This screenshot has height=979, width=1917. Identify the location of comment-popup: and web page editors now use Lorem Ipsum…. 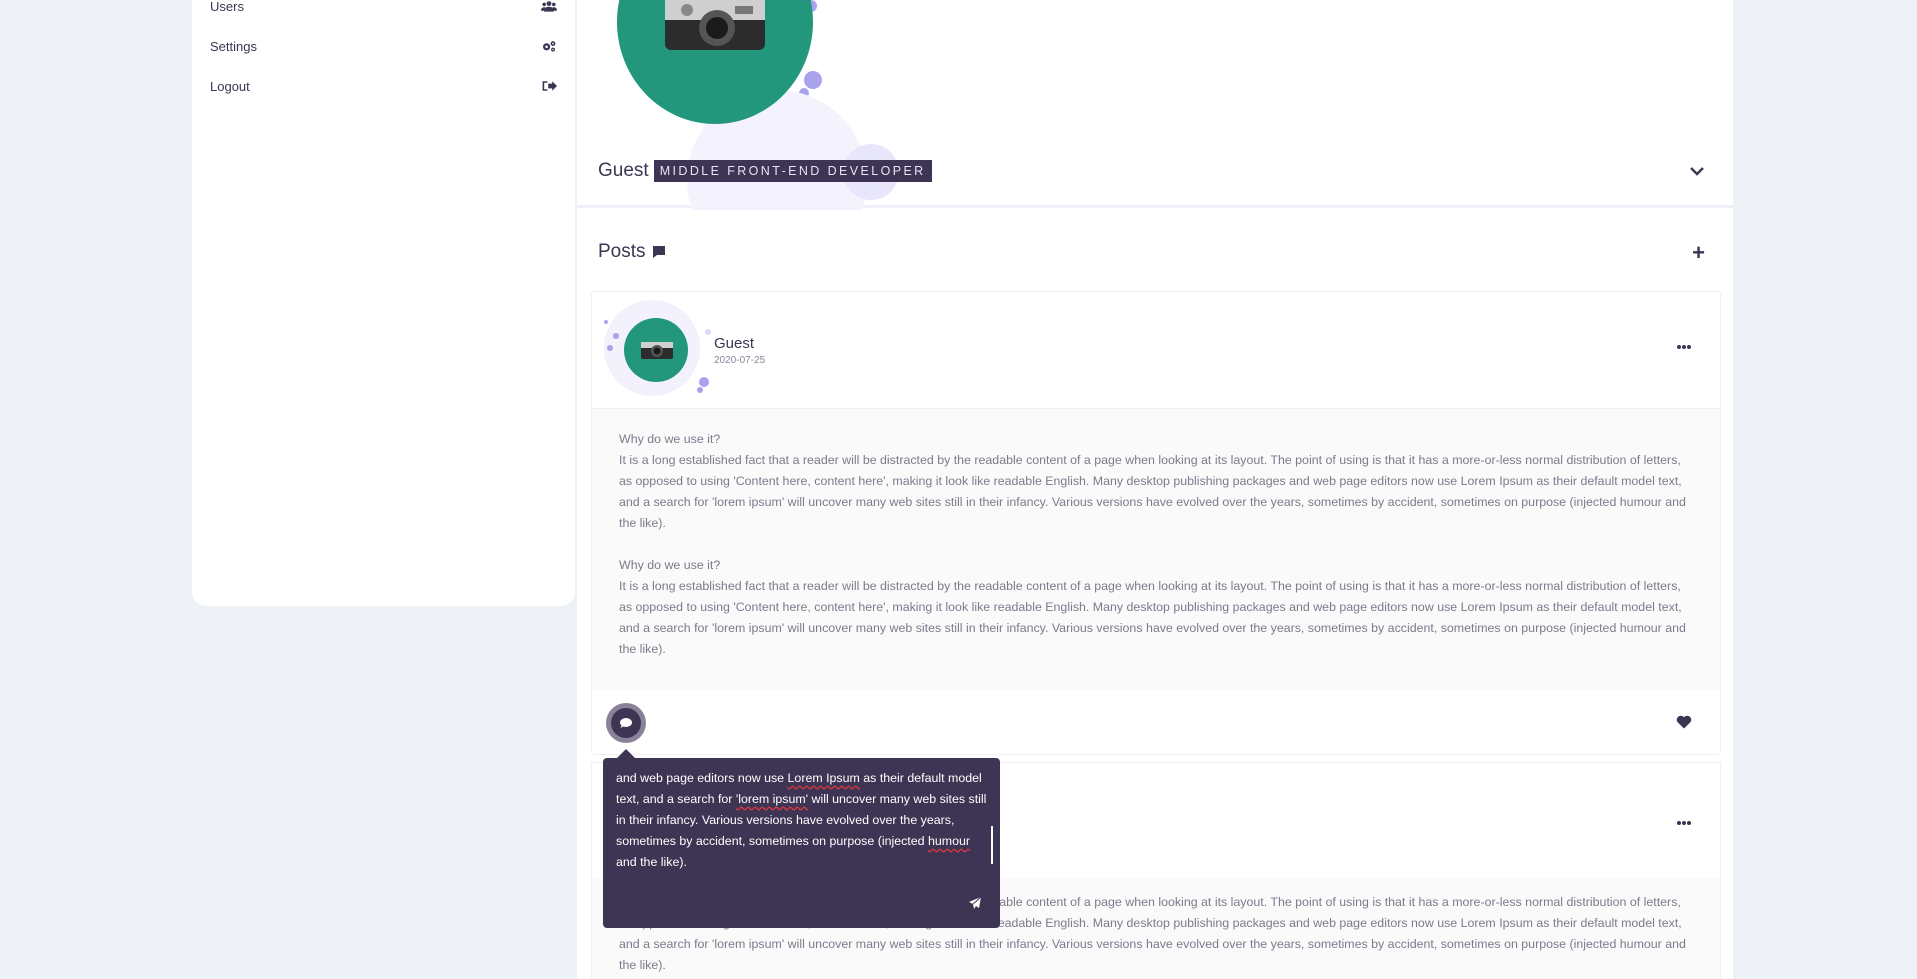
(801, 838).